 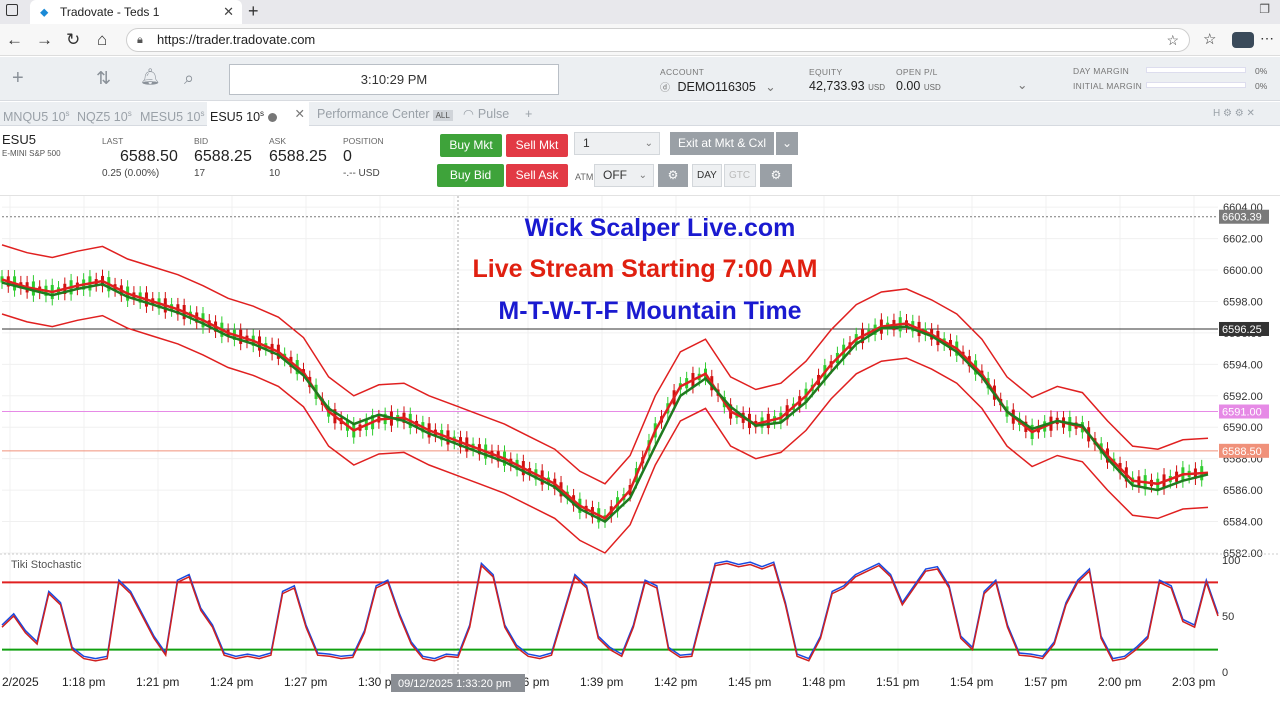 What do you see at coordinates (19, 139) in the screenshot?
I see `symbol: ESU5` at bounding box center [19, 139].